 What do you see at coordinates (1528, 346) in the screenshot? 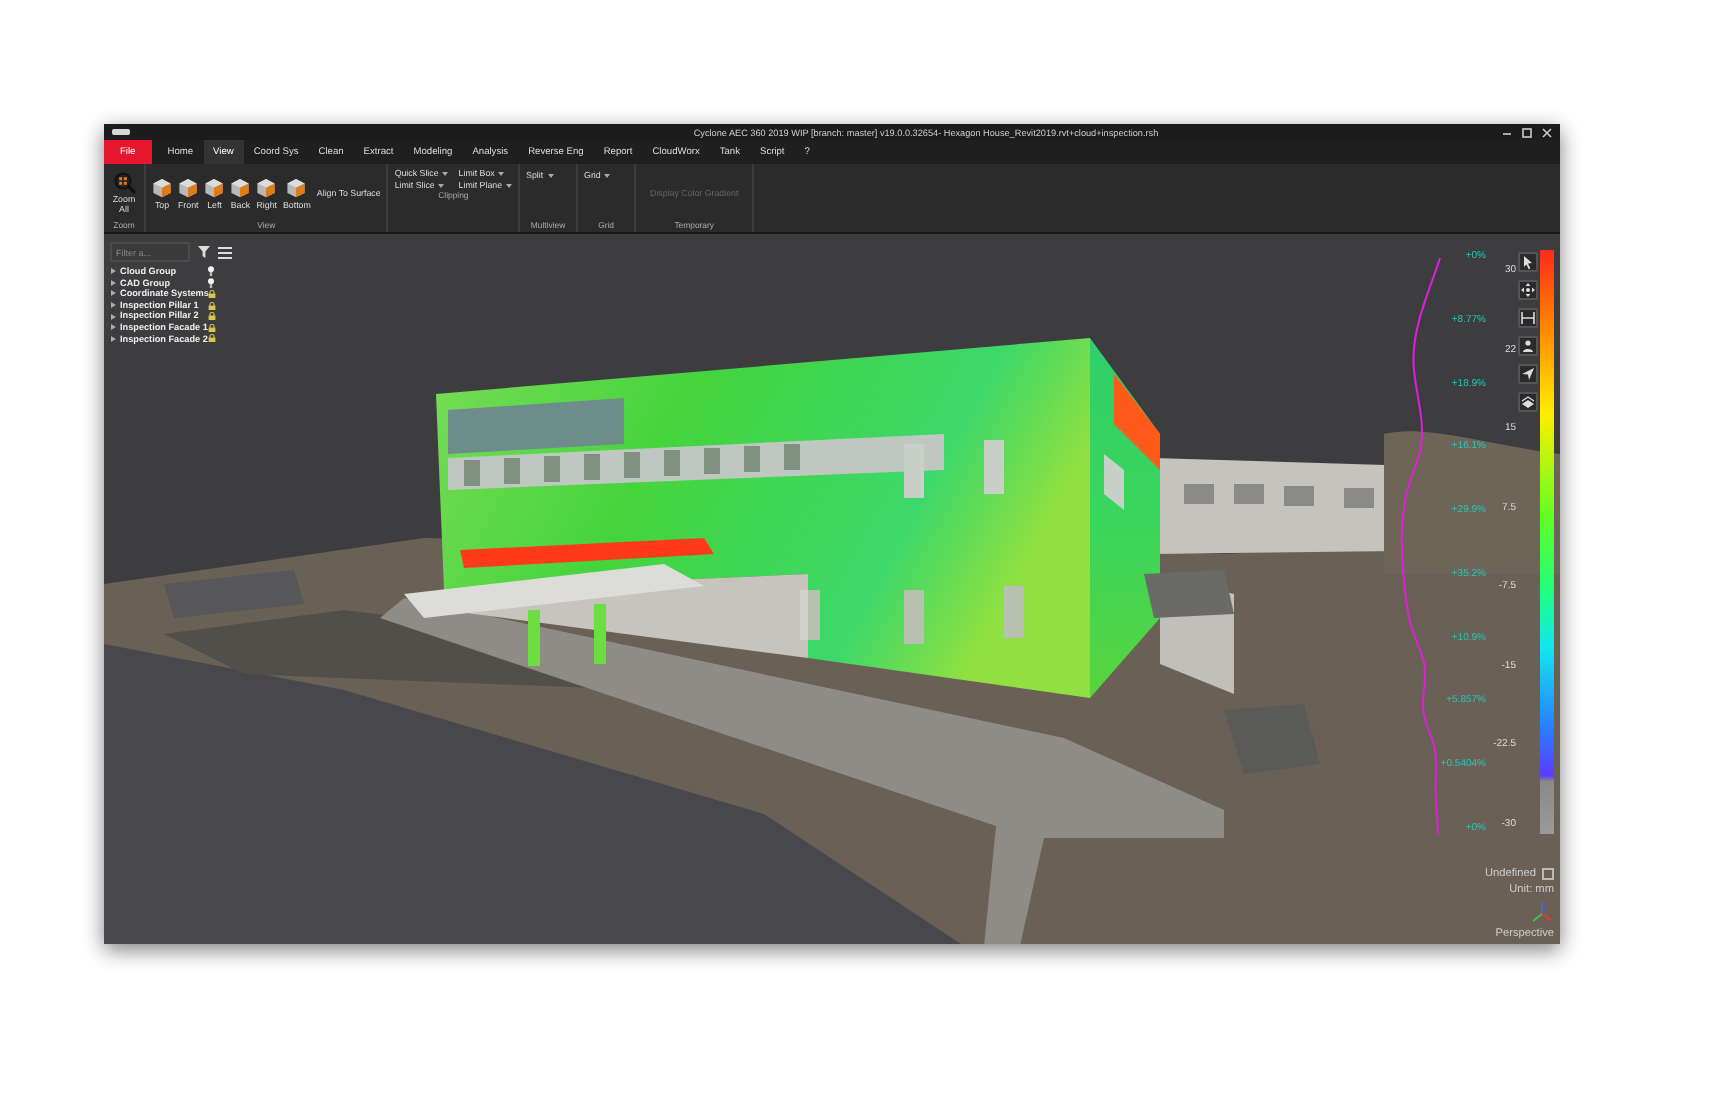
I see `person-icon` at bounding box center [1528, 346].